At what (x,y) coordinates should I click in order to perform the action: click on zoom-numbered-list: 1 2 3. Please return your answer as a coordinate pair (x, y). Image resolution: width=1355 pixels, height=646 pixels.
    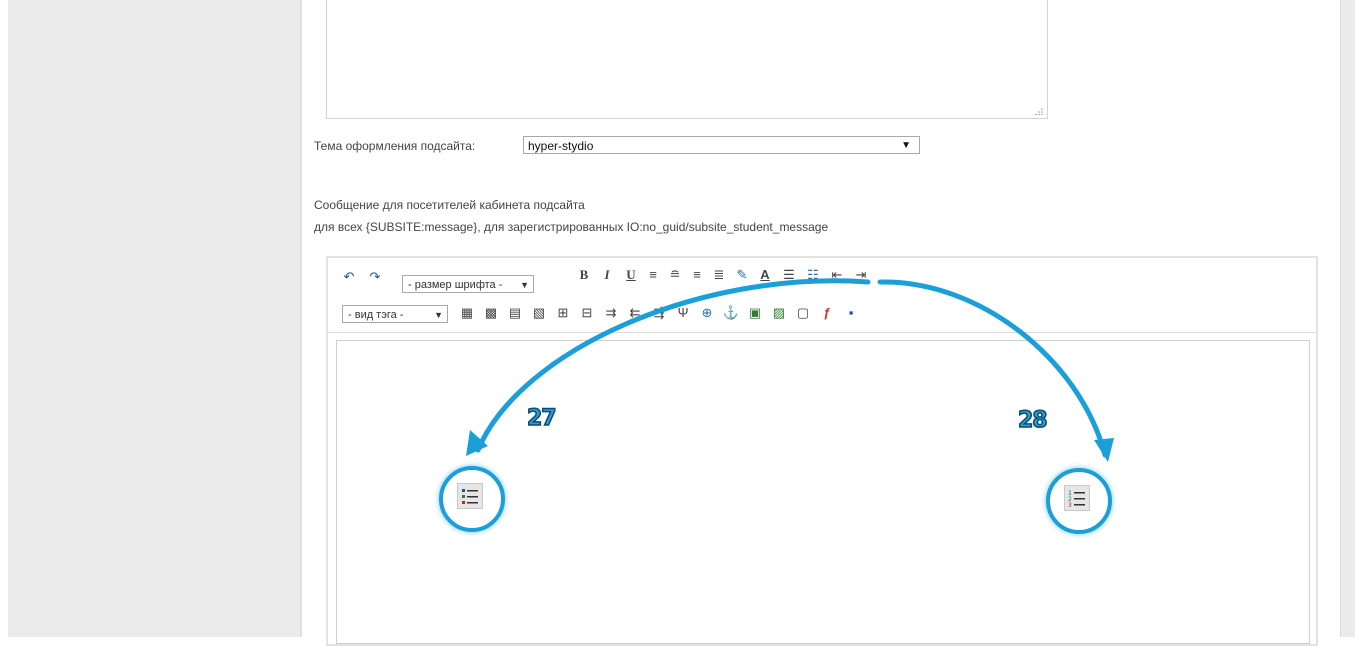
    Looking at the image, I should click on (1079, 501).